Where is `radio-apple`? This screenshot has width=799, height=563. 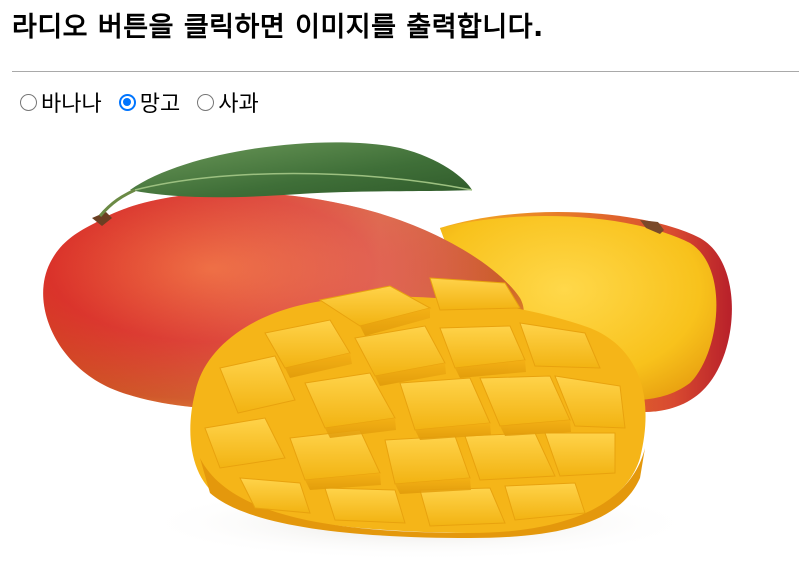 radio-apple is located at coordinates (206, 102).